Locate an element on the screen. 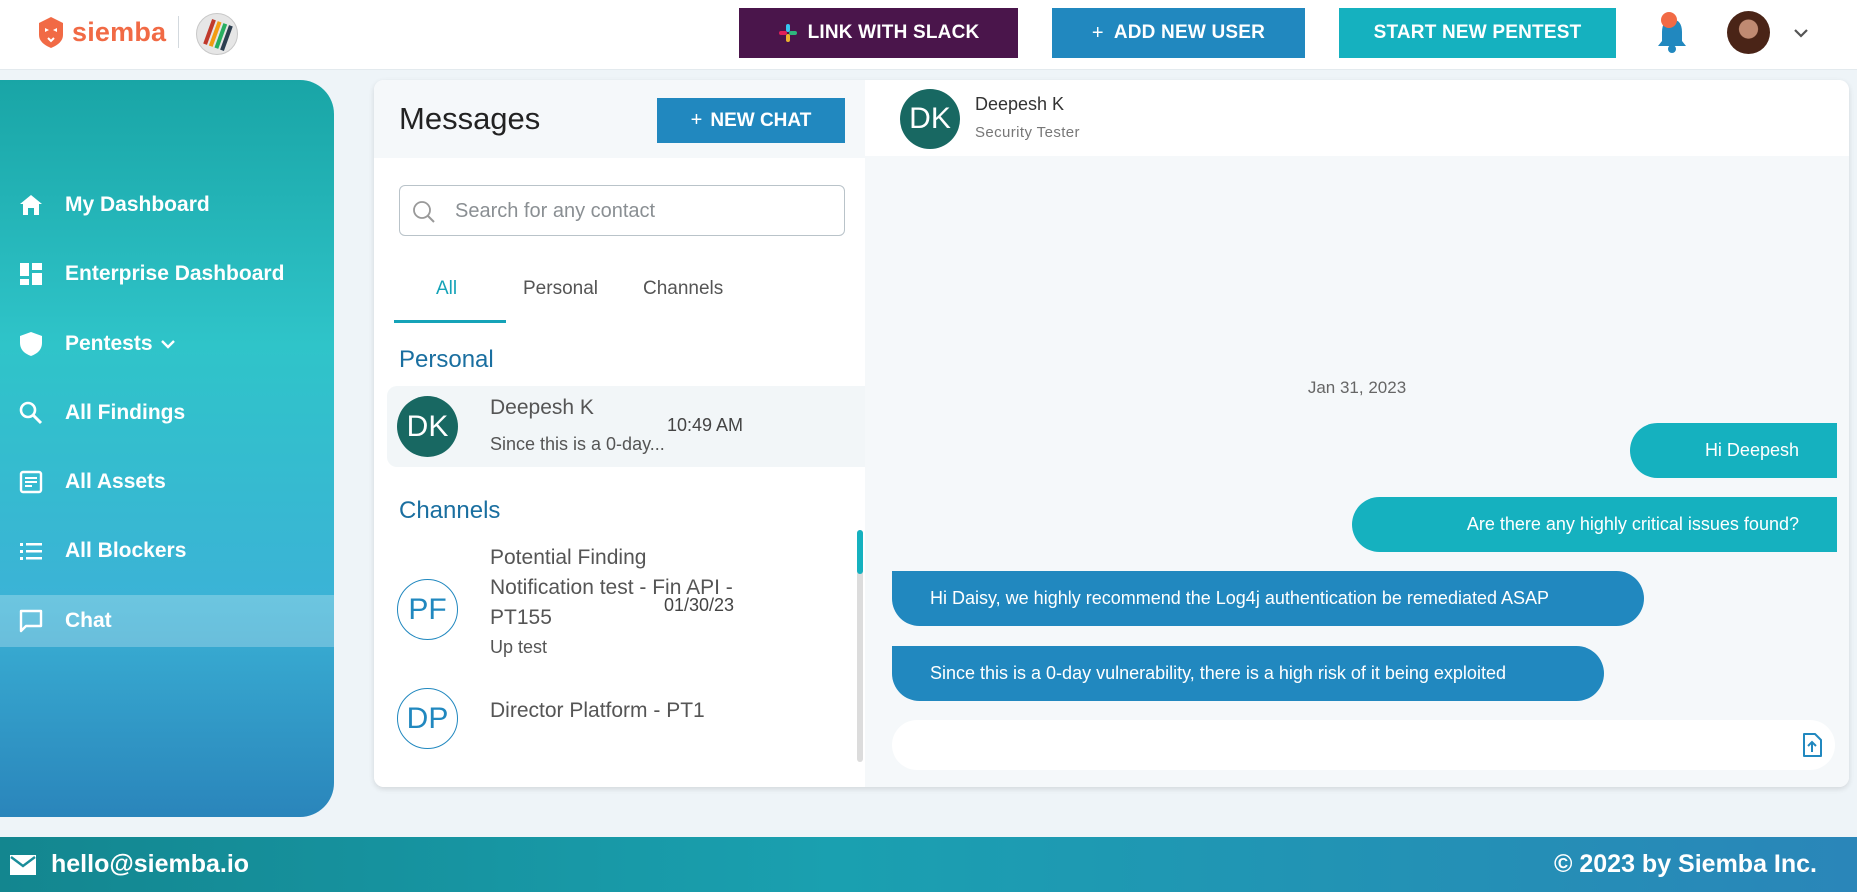  sidebar-item-enterprise-dashboard: Enterprise Dashboard is located at coordinates (167, 274).